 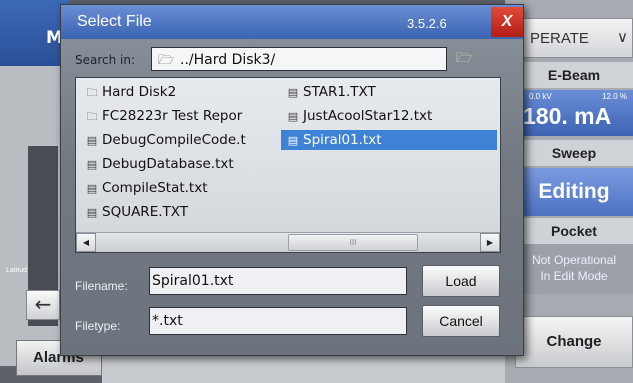 I want to click on ebeam-readout: 0.0 kV 12.0 % 180. mA, so click(x=574, y=113).